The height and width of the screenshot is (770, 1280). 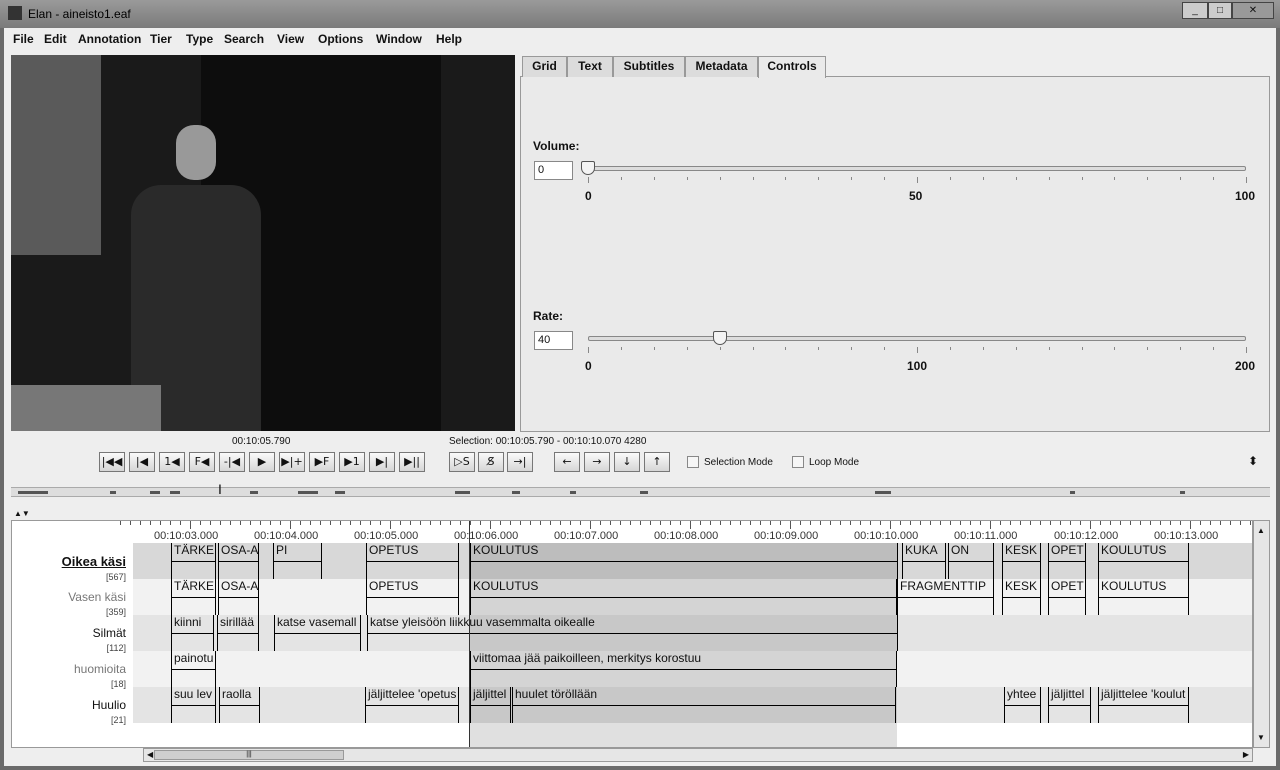 I want to click on menu-options: Options, so click(x=340, y=39).